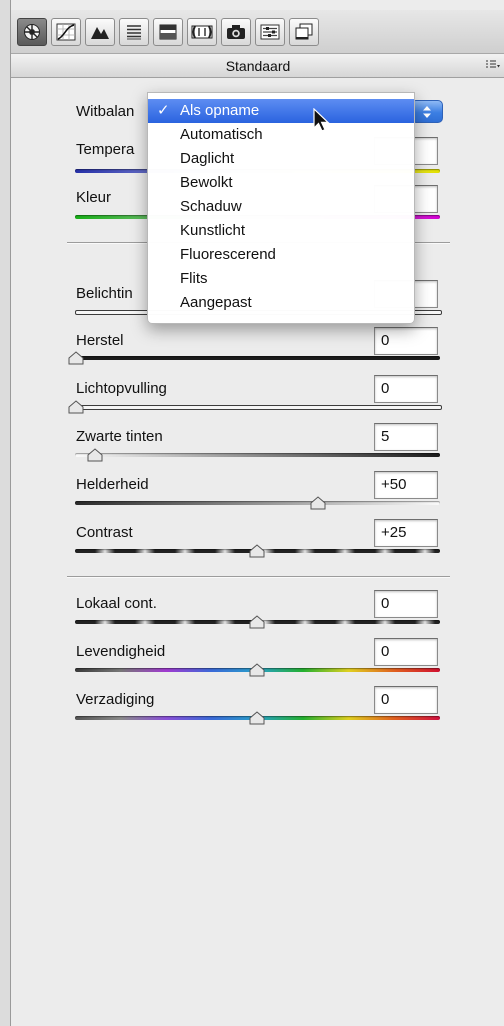  Describe the element at coordinates (119, 436) in the screenshot. I see `blacks-label: Zwarte tinten` at that location.